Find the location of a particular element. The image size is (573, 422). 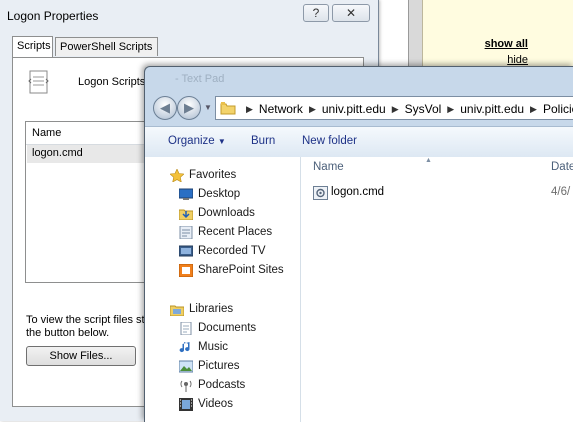

command-bar: Organize ▼ Burn New folder is located at coordinates (359, 142).